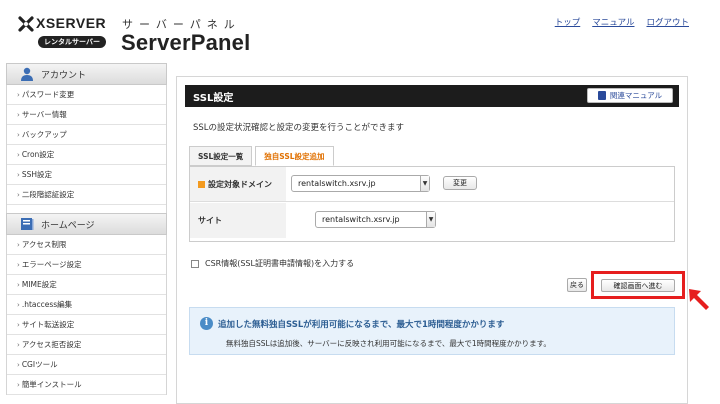  I want to click on confirm-button: 確認画面へ進む, so click(638, 285).